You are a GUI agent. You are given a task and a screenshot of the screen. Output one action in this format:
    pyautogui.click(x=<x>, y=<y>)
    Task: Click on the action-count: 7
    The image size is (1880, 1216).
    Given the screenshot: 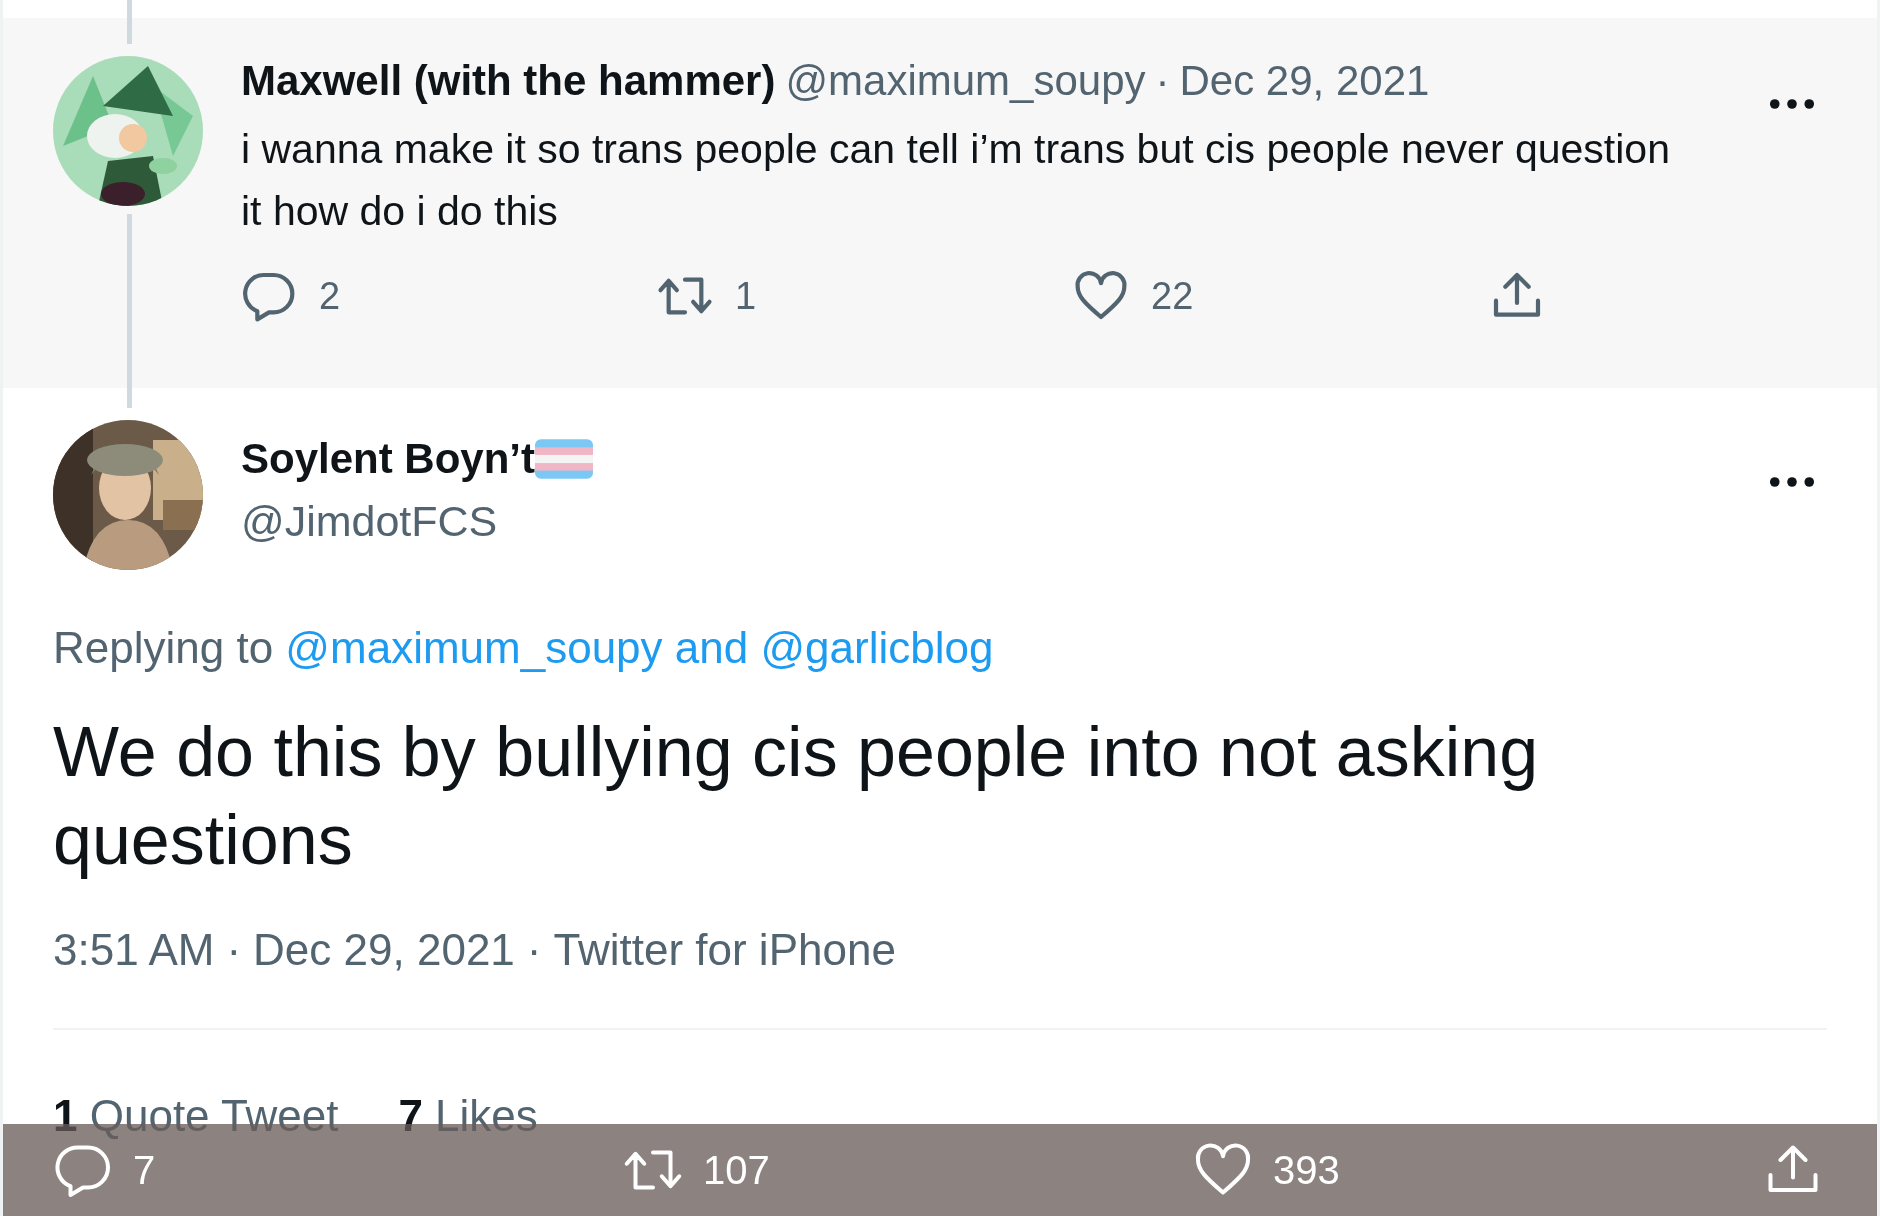 What is the action you would take?
    pyautogui.click(x=144, y=1170)
    